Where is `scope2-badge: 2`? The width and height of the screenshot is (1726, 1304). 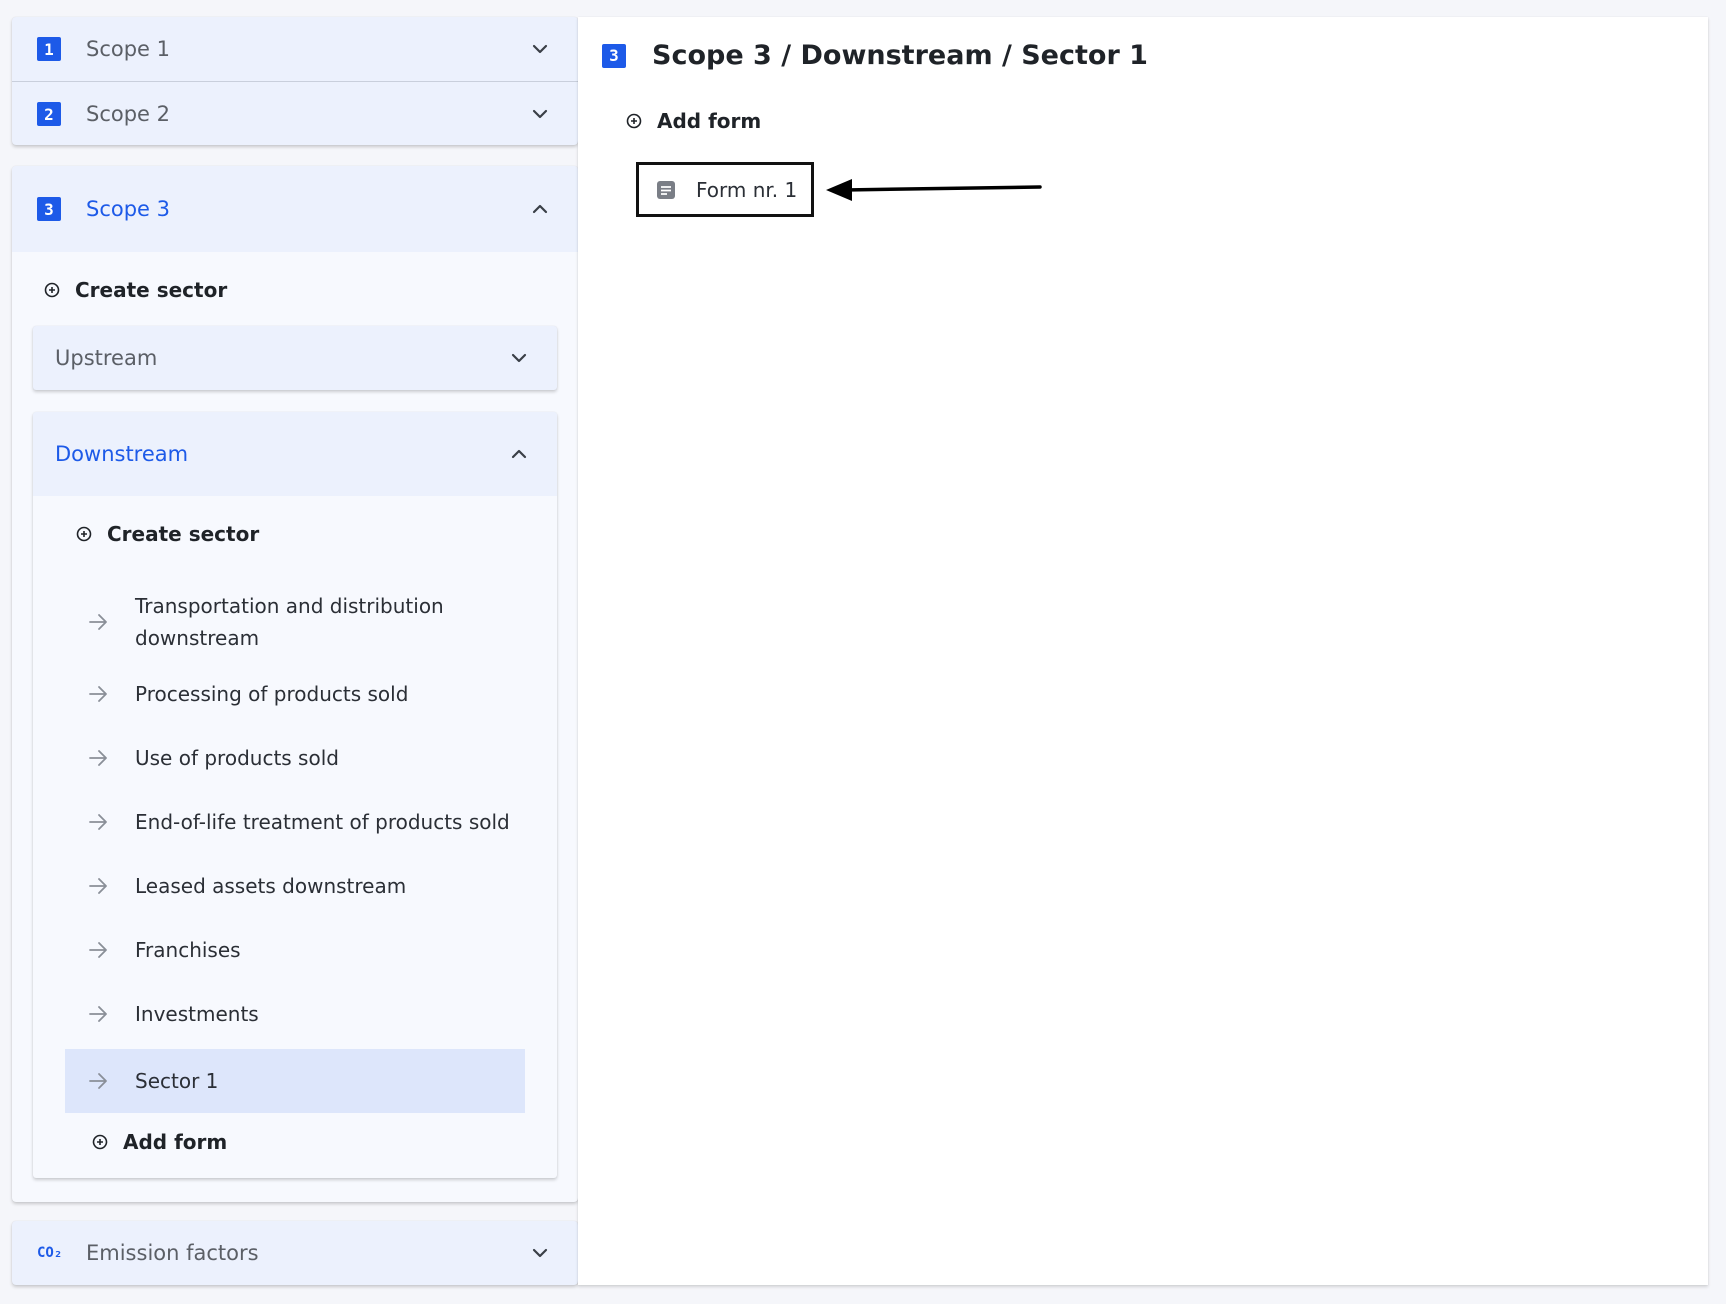
scope2-badge: 2 is located at coordinates (49, 114).